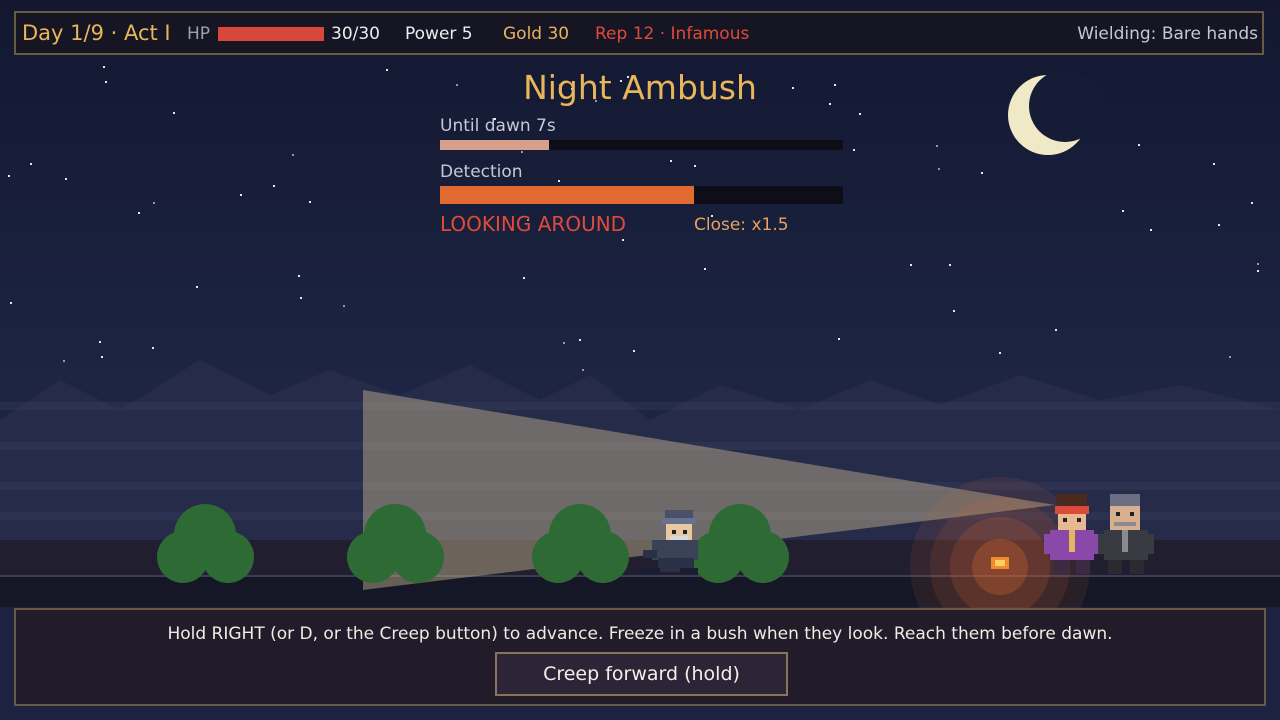  Describe the element at coordinates (498, 126) in the screenshot. I see `dawn-timer-label: Until dawn 7s` at that location.